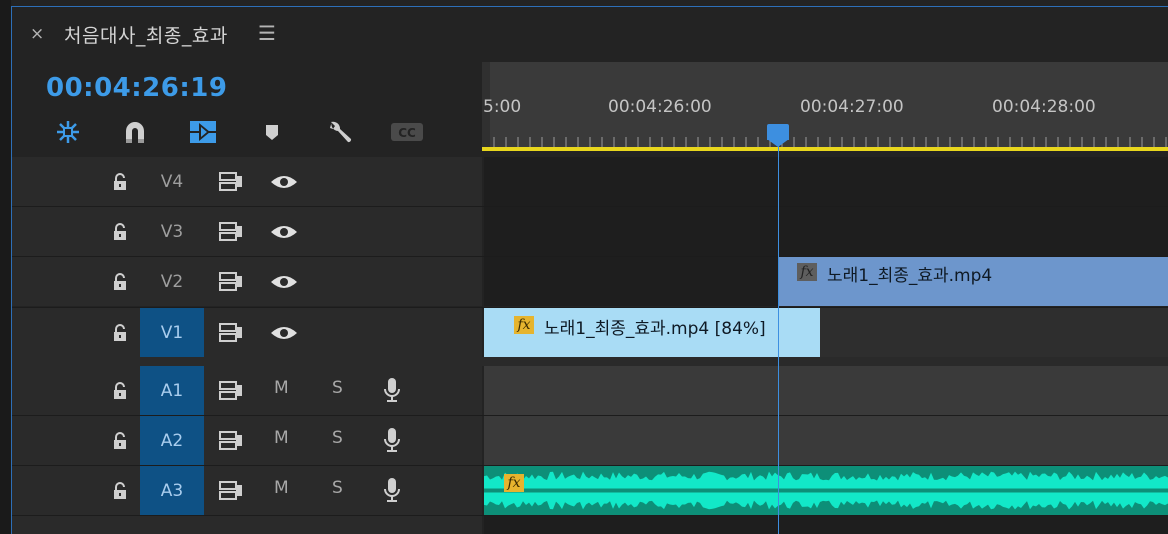 The width and height of the screenshot is (1168, 534). Describe the element at coordinates (272, 132) in the screenshot. I see `add-marker-icon` at that location.